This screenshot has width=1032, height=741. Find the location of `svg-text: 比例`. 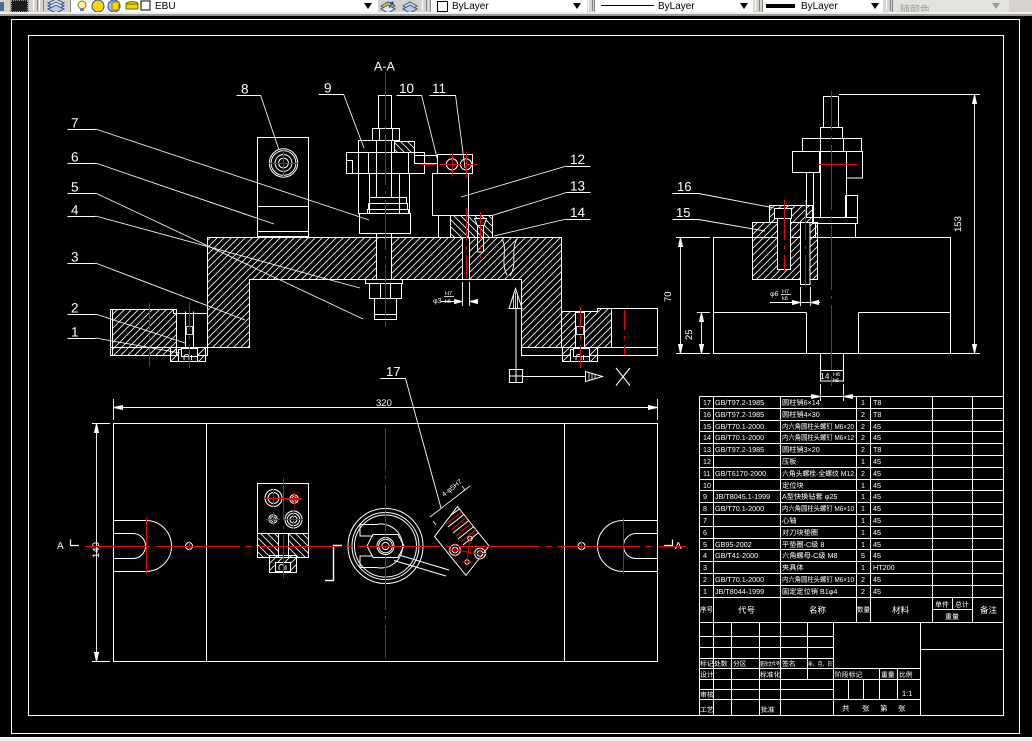

svg-text: 比例 is located at coordinates (906, 675).